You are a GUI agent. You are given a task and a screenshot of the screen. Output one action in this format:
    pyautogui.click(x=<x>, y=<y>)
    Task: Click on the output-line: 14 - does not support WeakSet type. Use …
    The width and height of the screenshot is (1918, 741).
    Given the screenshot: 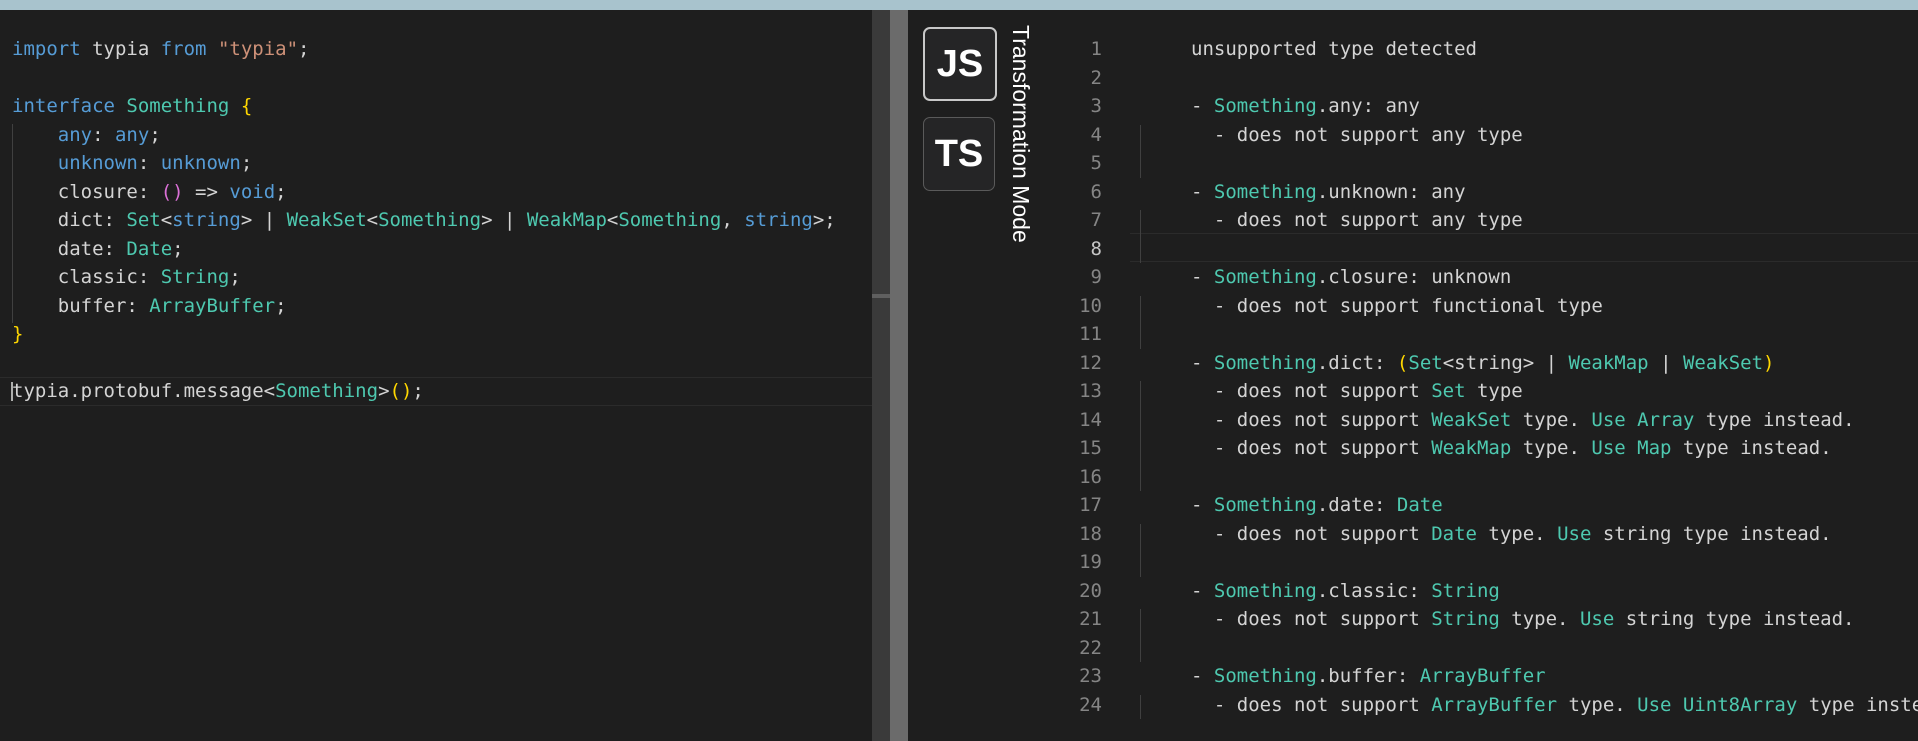 What is the action you would take?
    pyautogui.click(x=1484, y=420)
    